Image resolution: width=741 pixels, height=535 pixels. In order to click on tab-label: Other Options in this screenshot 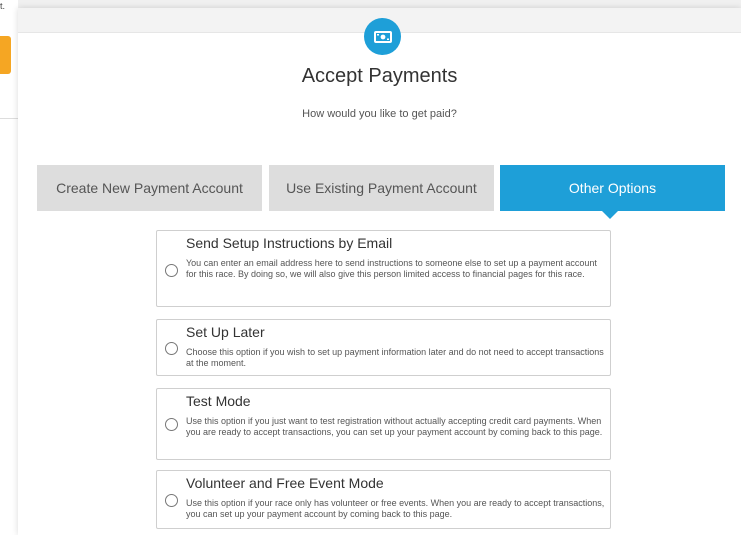, I will do `click(612, 188)`.